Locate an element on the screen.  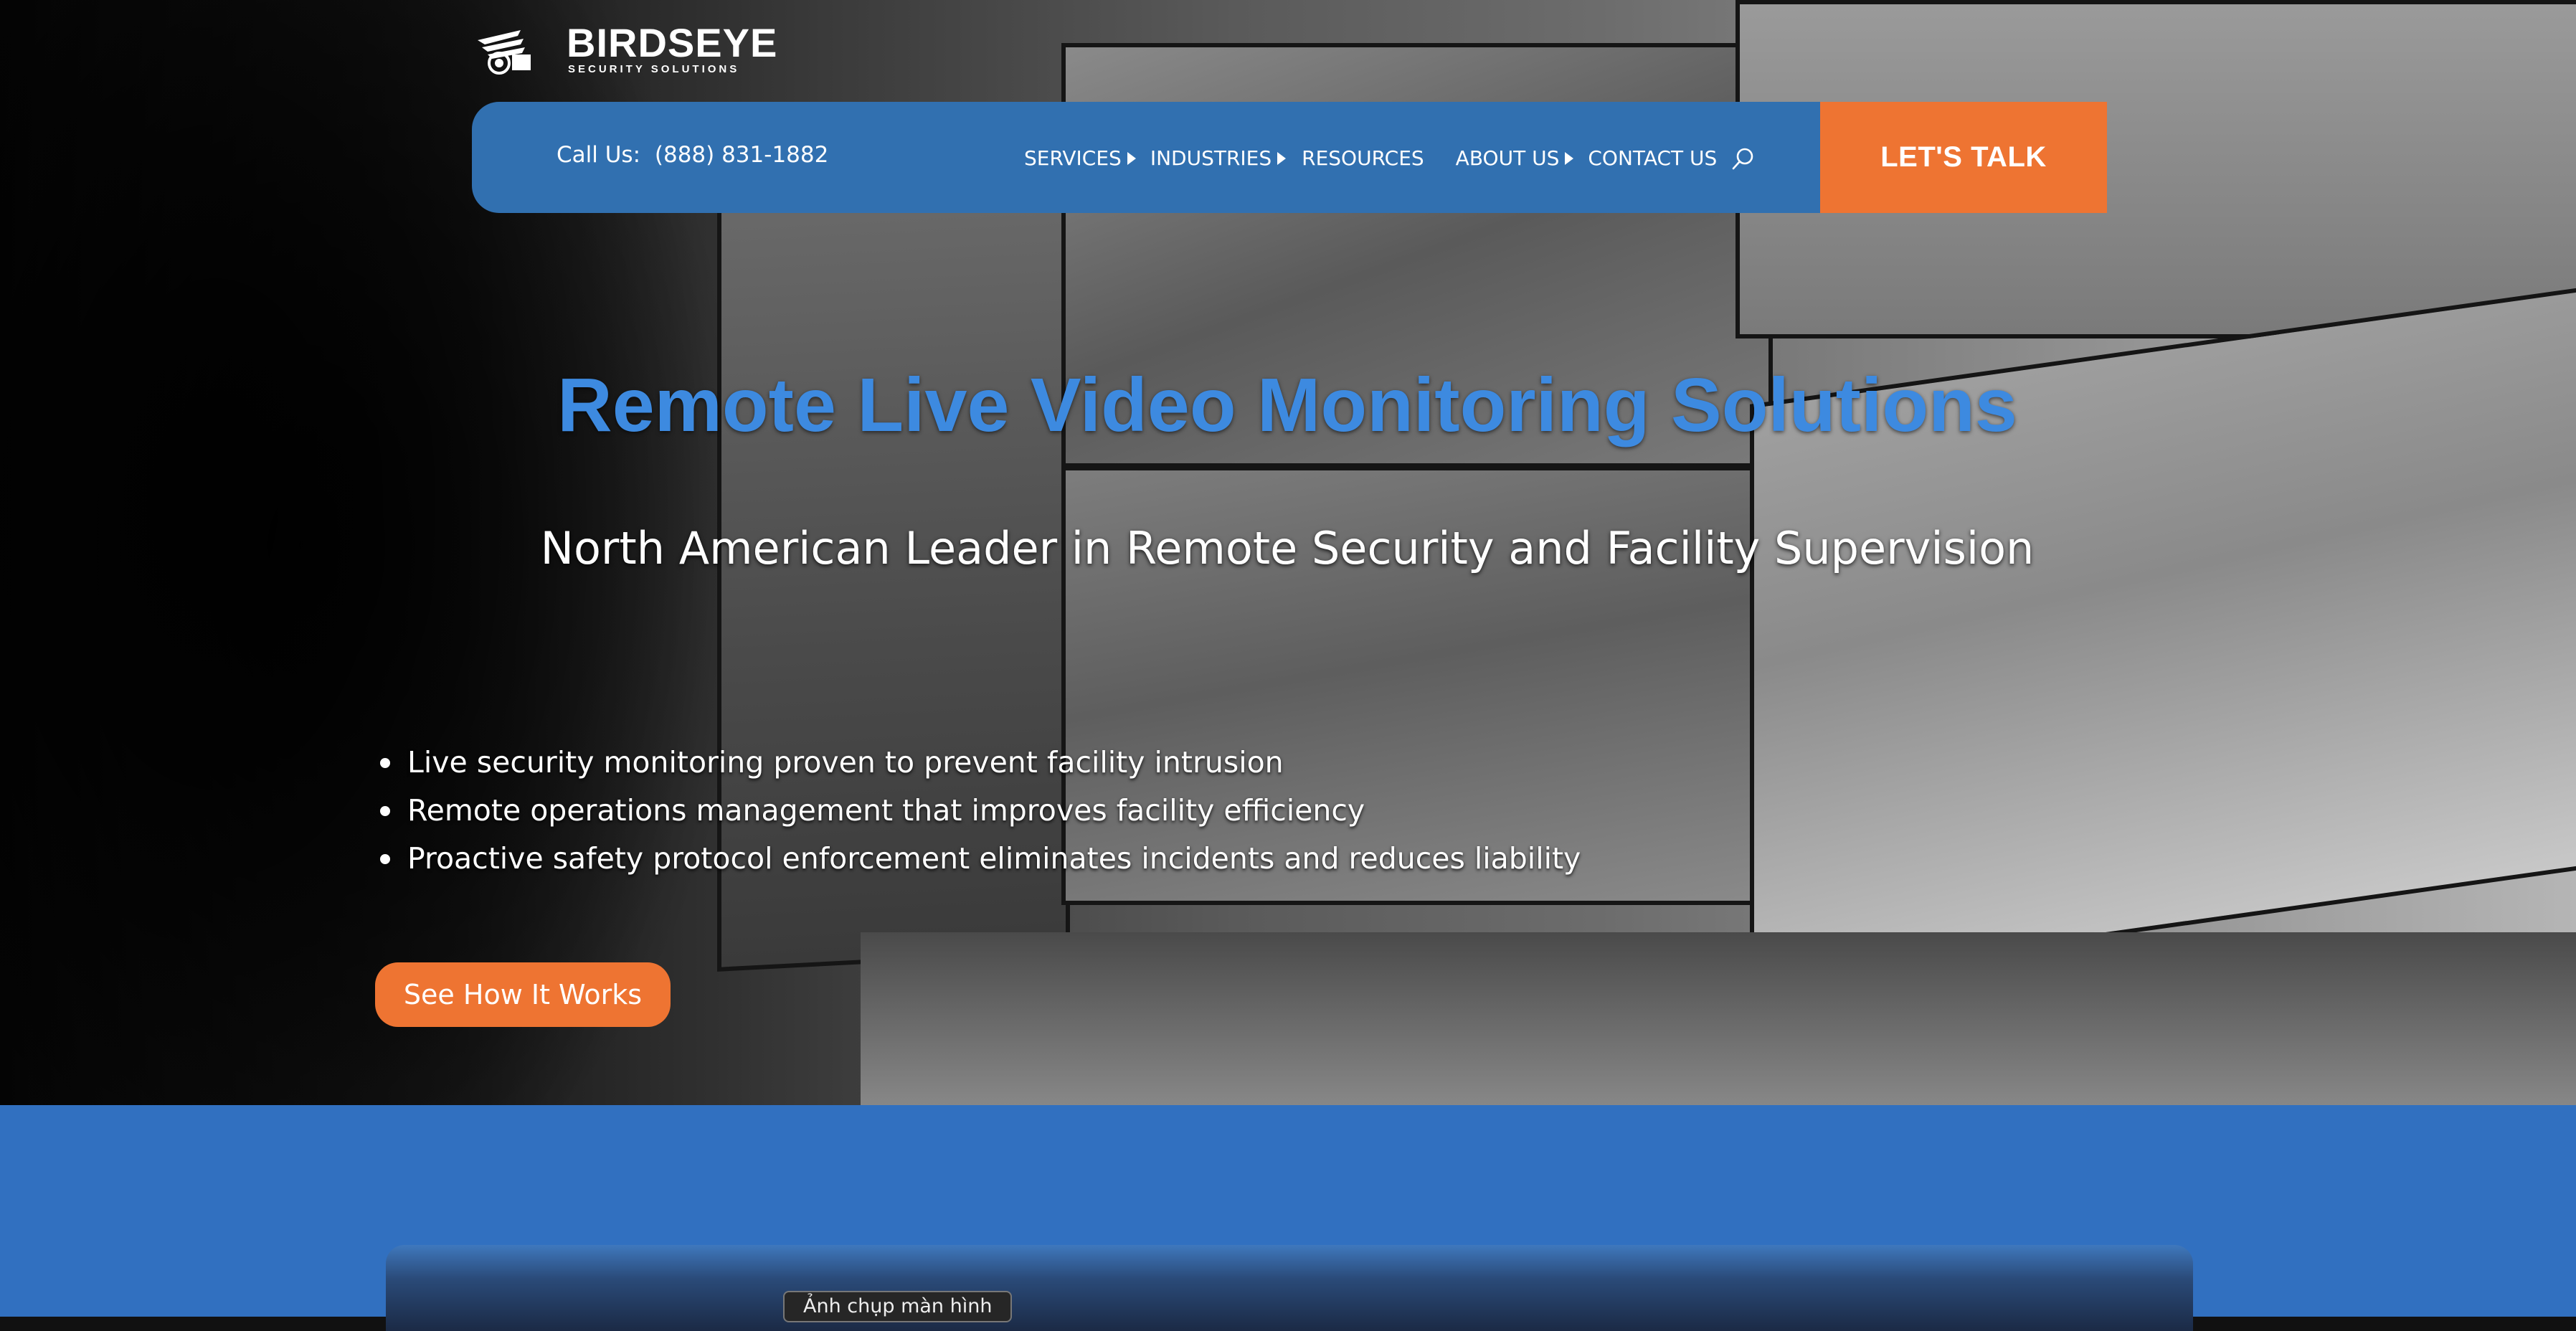
brand-name: BIRDSEYE is located at coordinates (672, 42).